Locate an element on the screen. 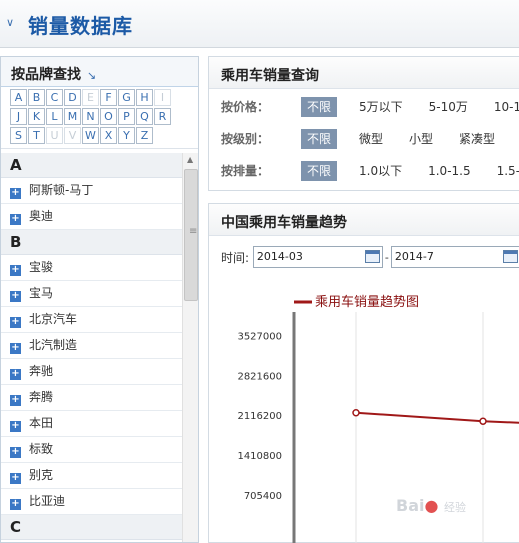 Image resolution: width=519 pixels, height=543 pixels. brand-list-item: + 宝马 is located at coordinates (91, 294).